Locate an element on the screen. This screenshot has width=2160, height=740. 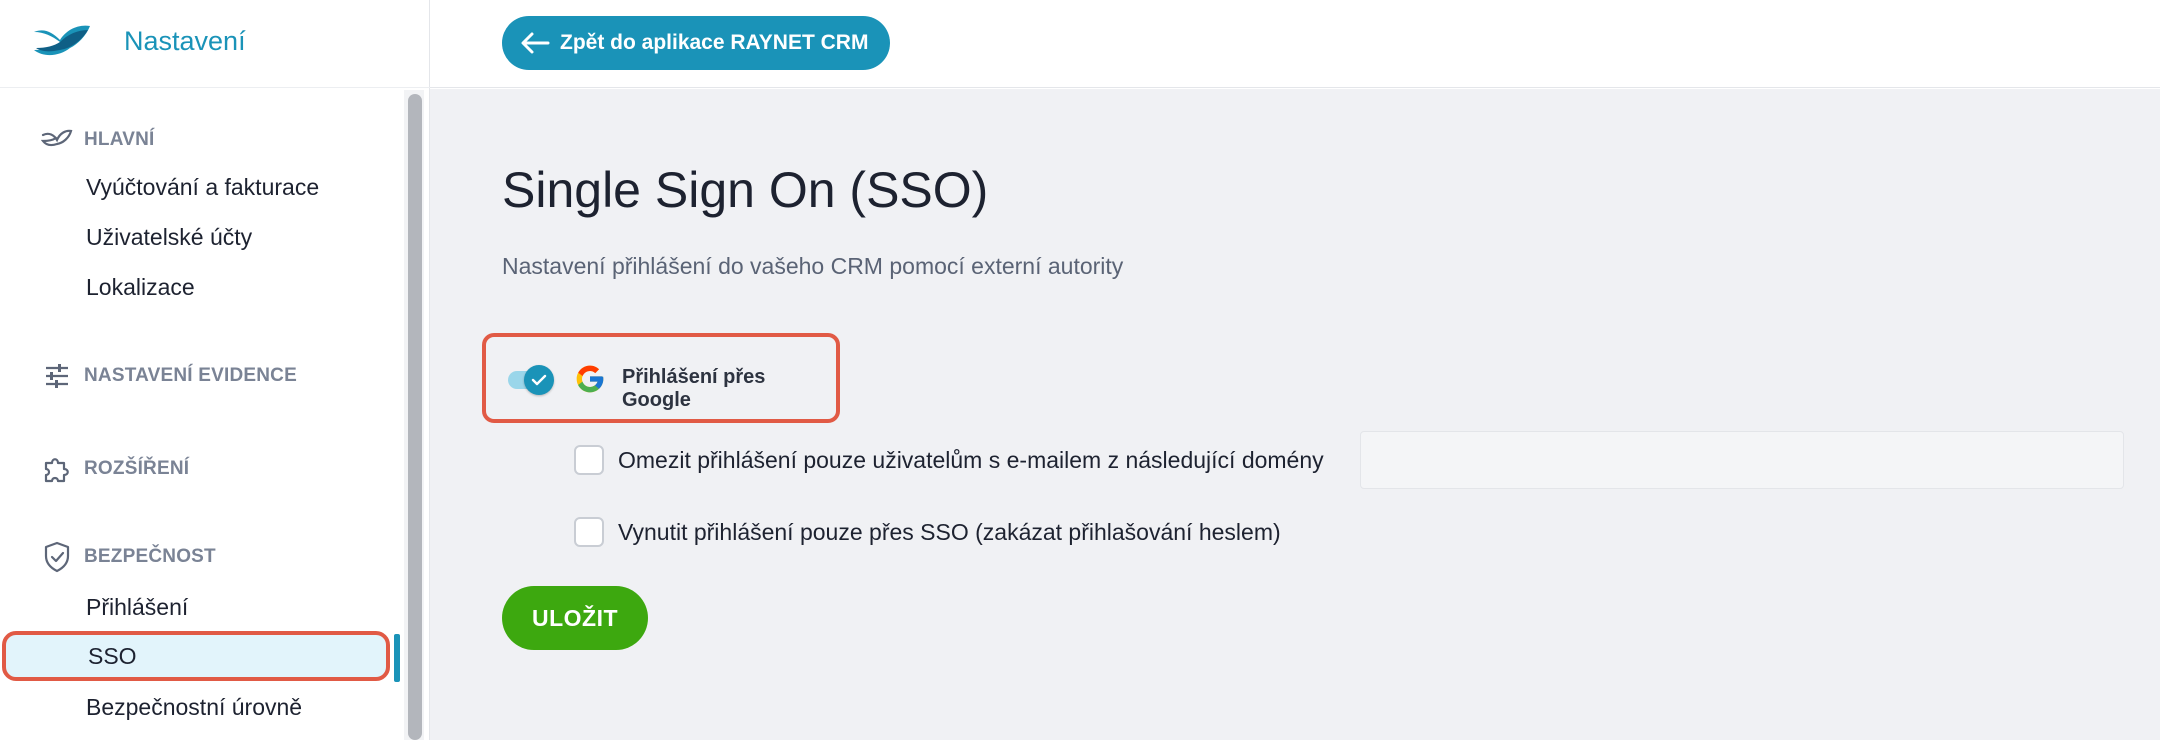
sliders-icon is located at coordinates (57, 376).